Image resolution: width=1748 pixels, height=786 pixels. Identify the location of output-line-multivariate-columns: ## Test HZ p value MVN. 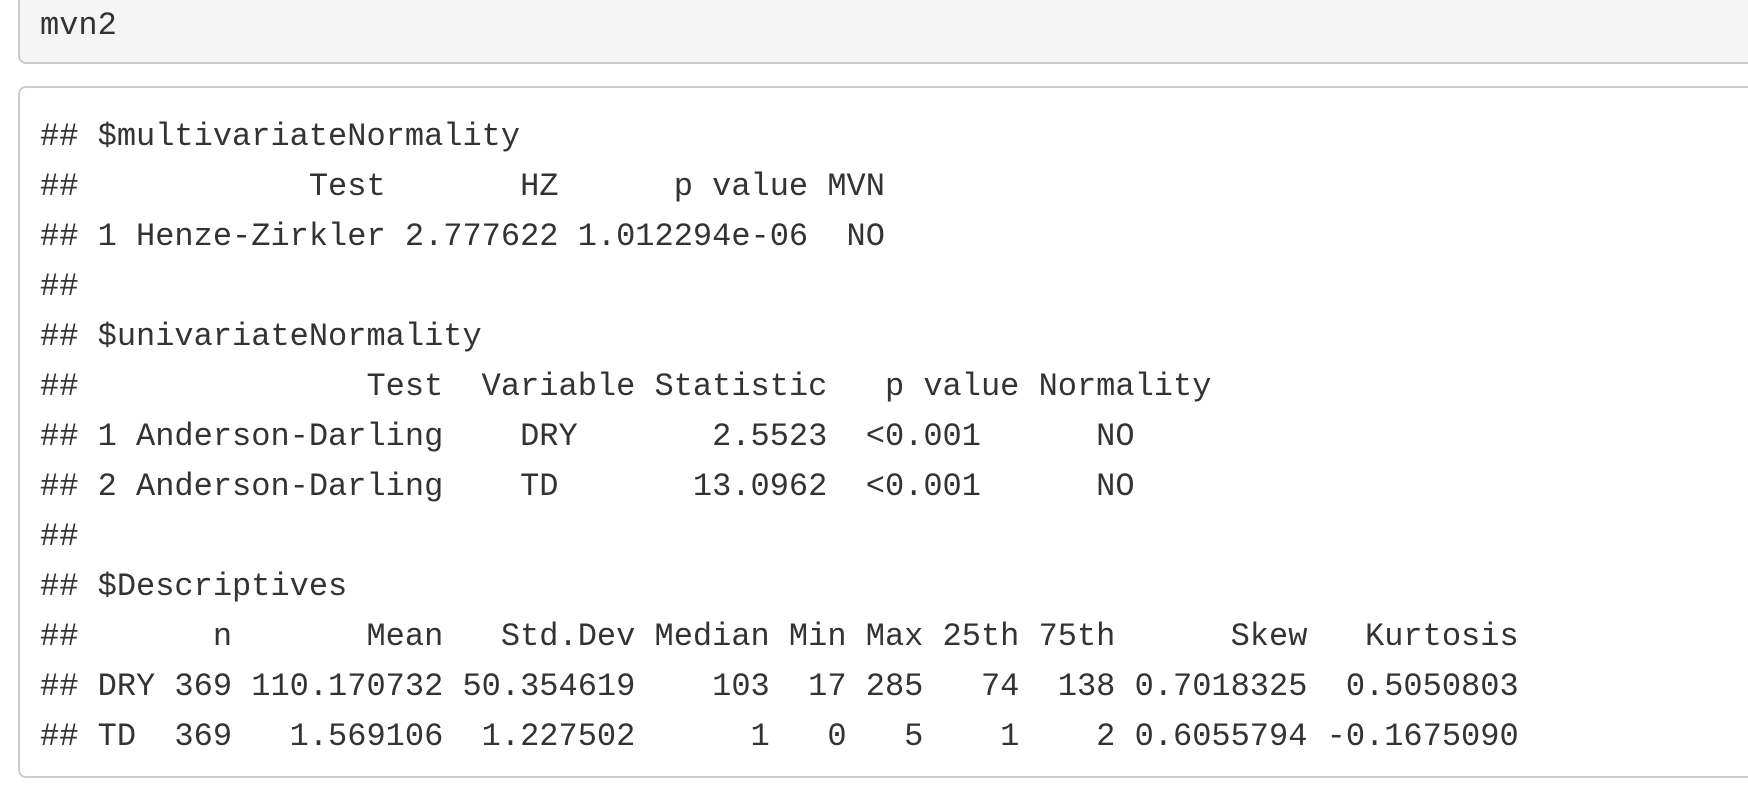
(462, 186).